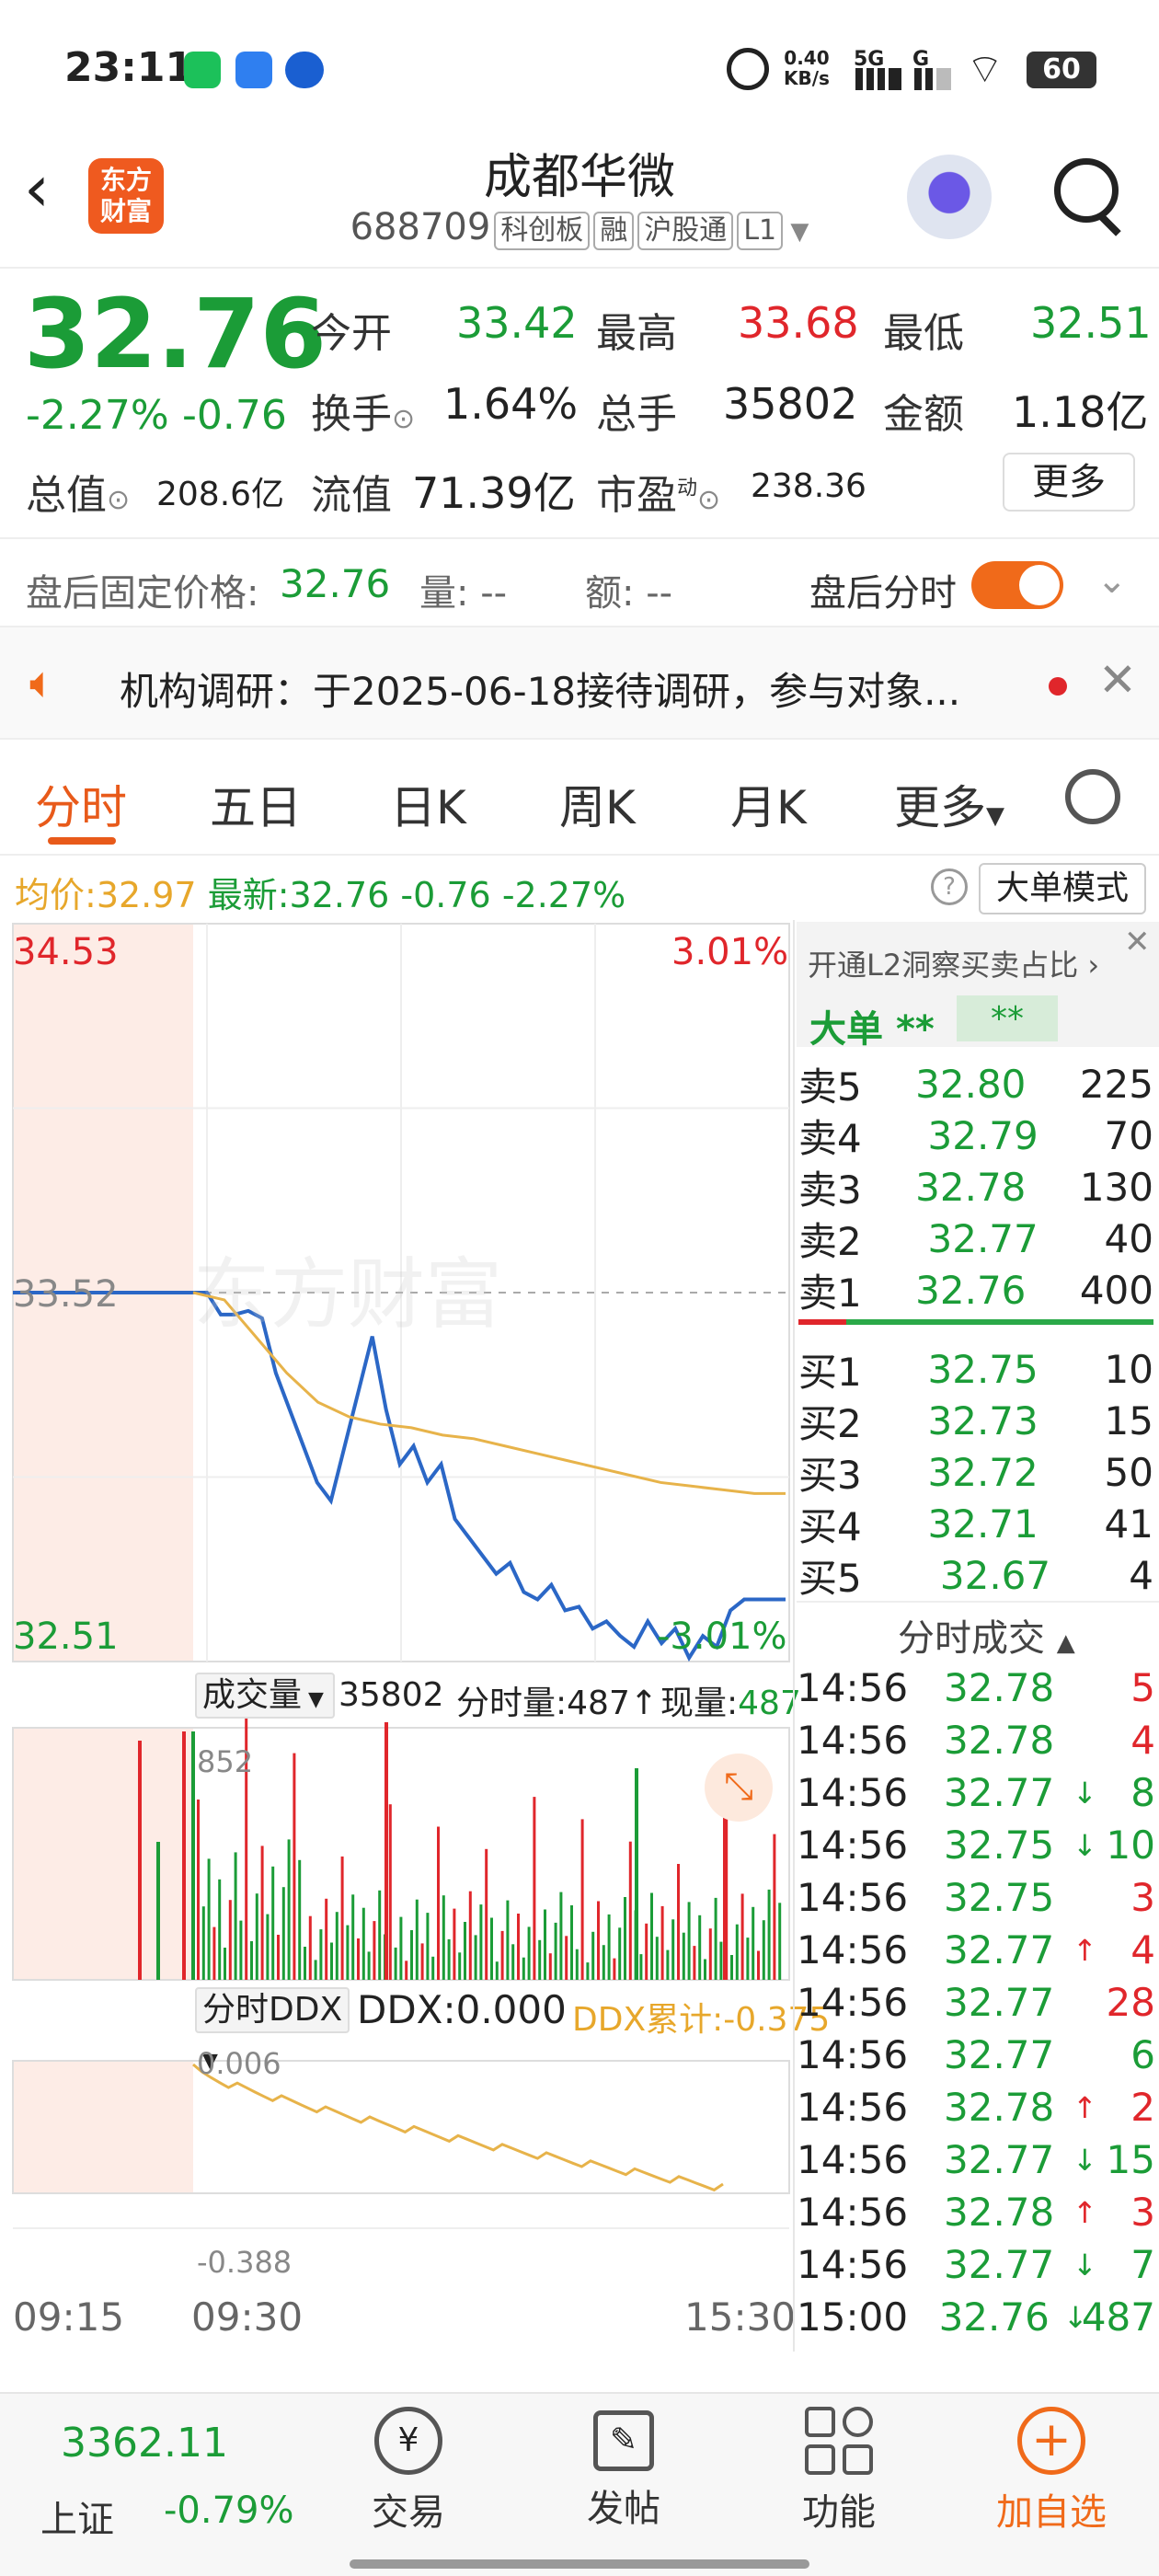  Describe the element at coordinates (614, 231) in the screenshot. I see `badge-rong: 融` at that location.